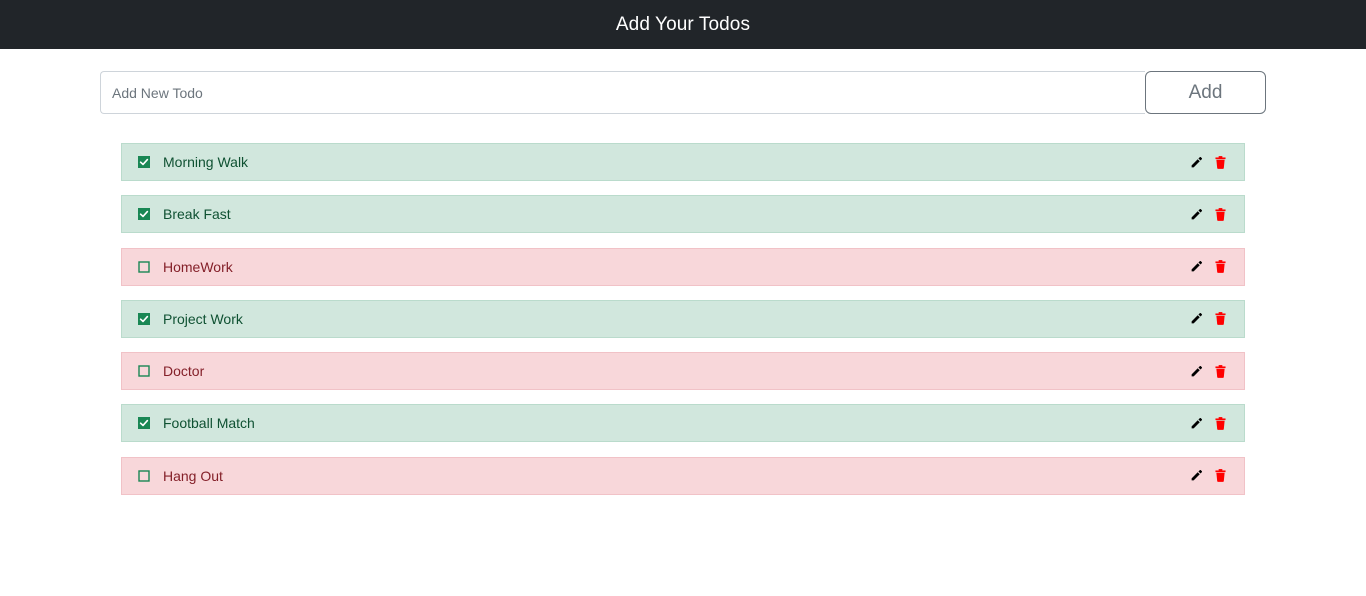  Describe the element at coordinates (1205, 92) in the screenshot. I see `add-button: Add` at that location.